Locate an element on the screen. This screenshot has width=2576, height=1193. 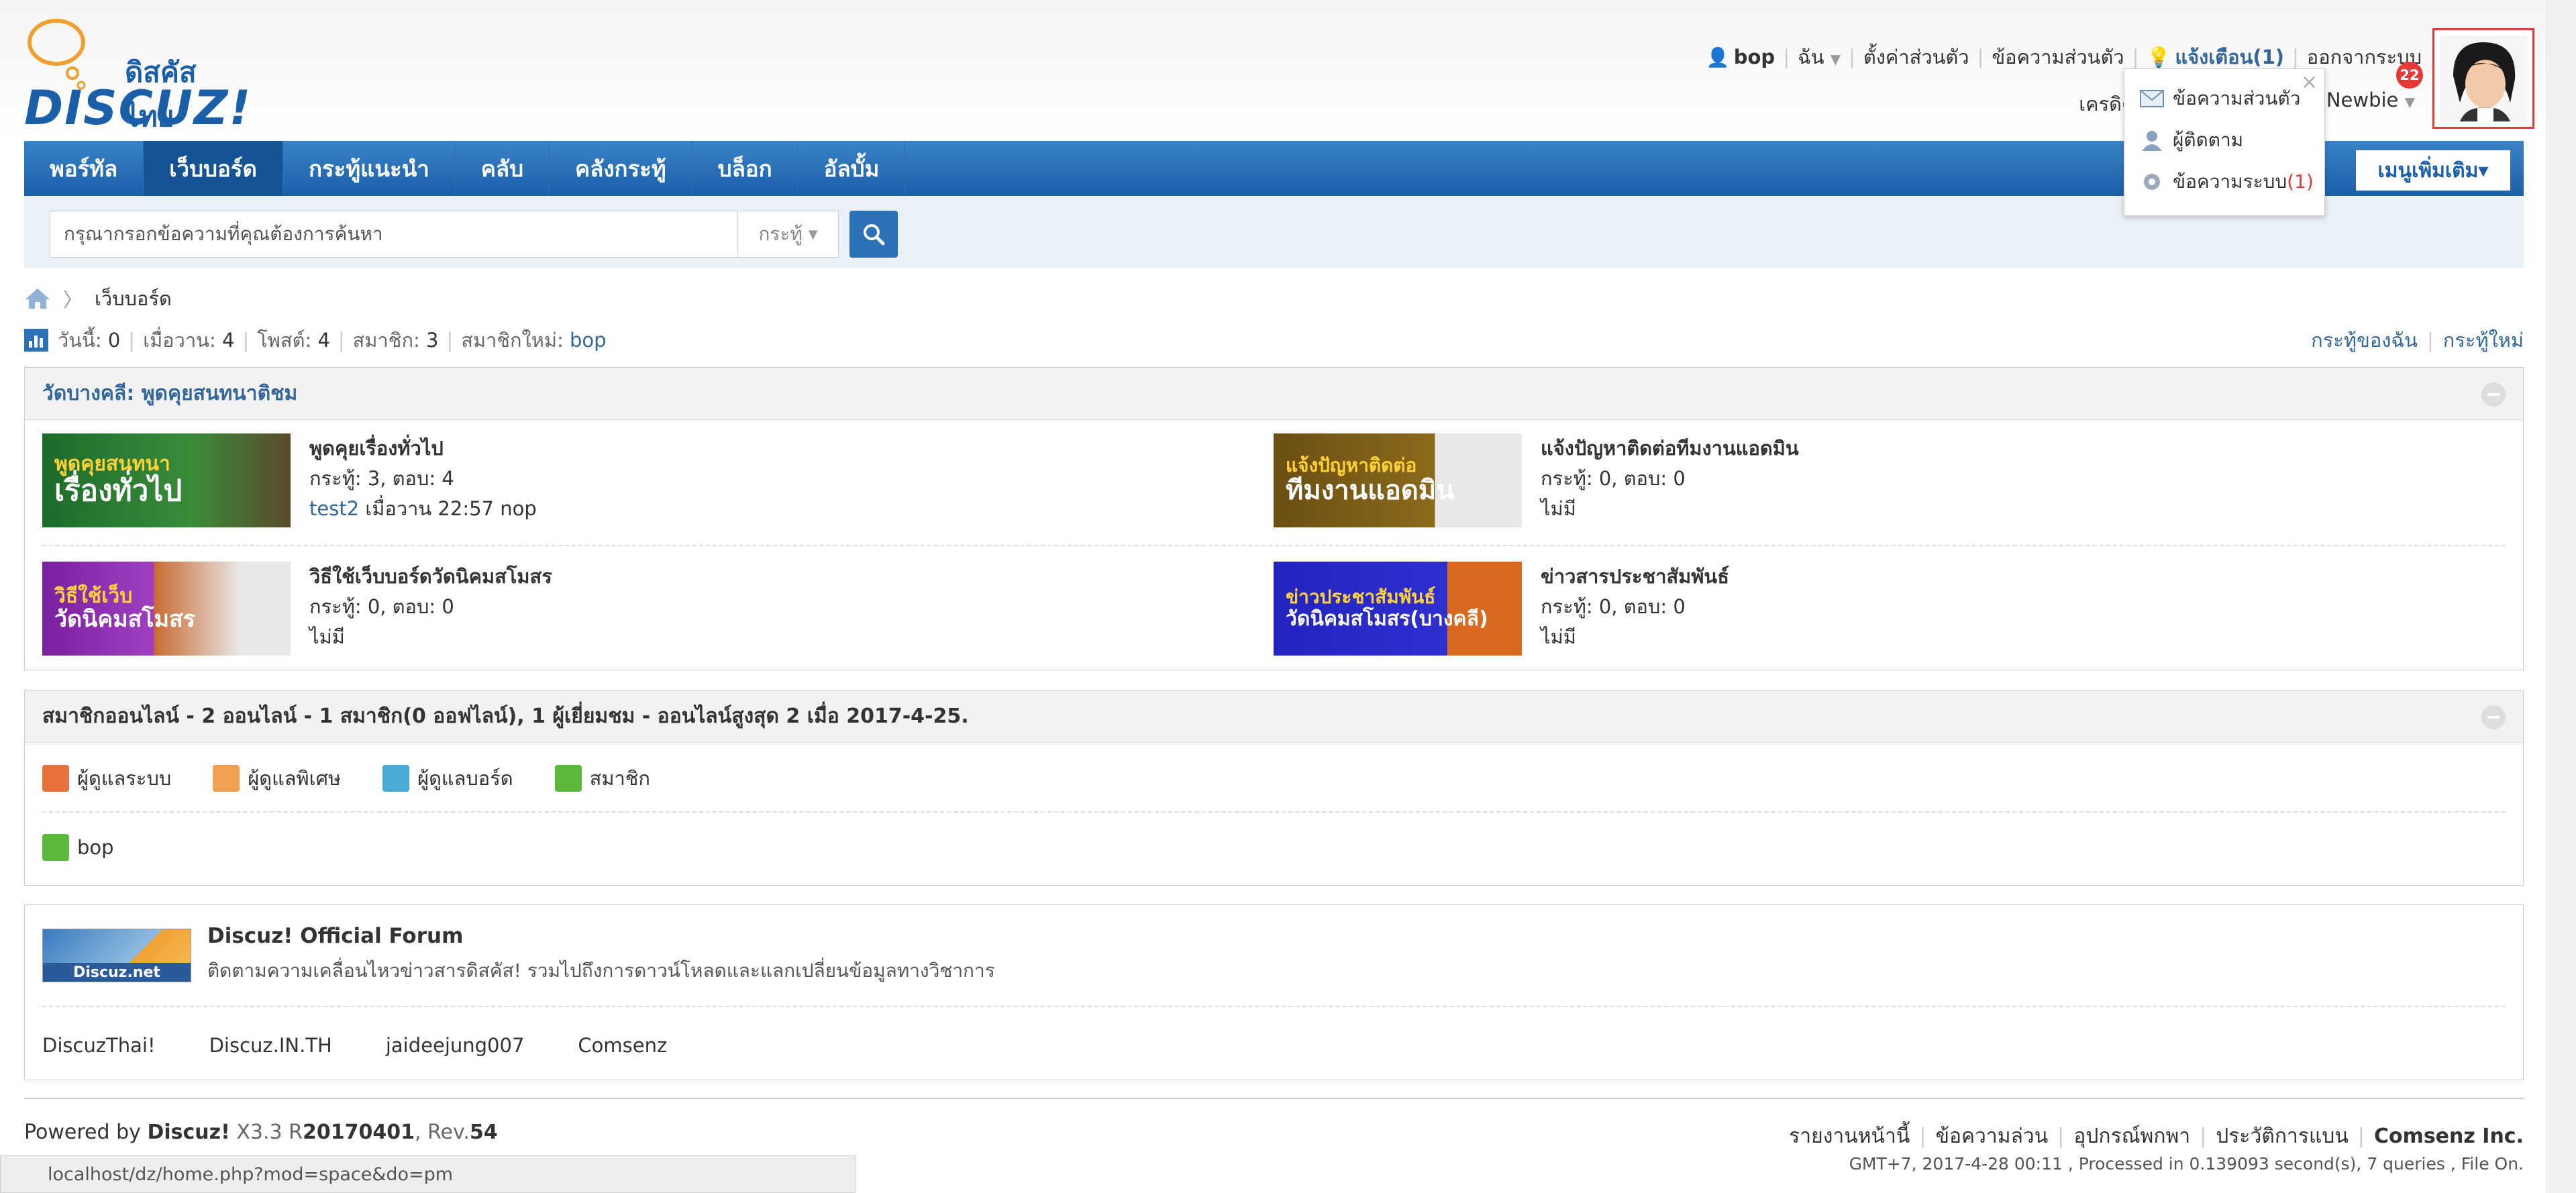
category-title: วัดบางคลี: พูดคุยสนทนาติชม is located at coordinates (1274, 394).